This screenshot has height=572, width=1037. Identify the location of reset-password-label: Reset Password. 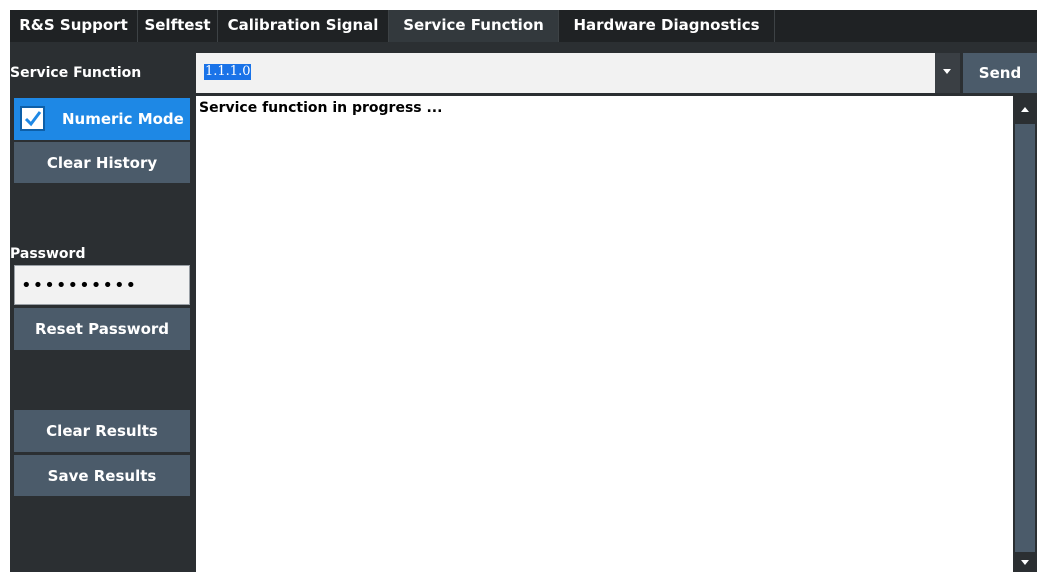
(102, 329).